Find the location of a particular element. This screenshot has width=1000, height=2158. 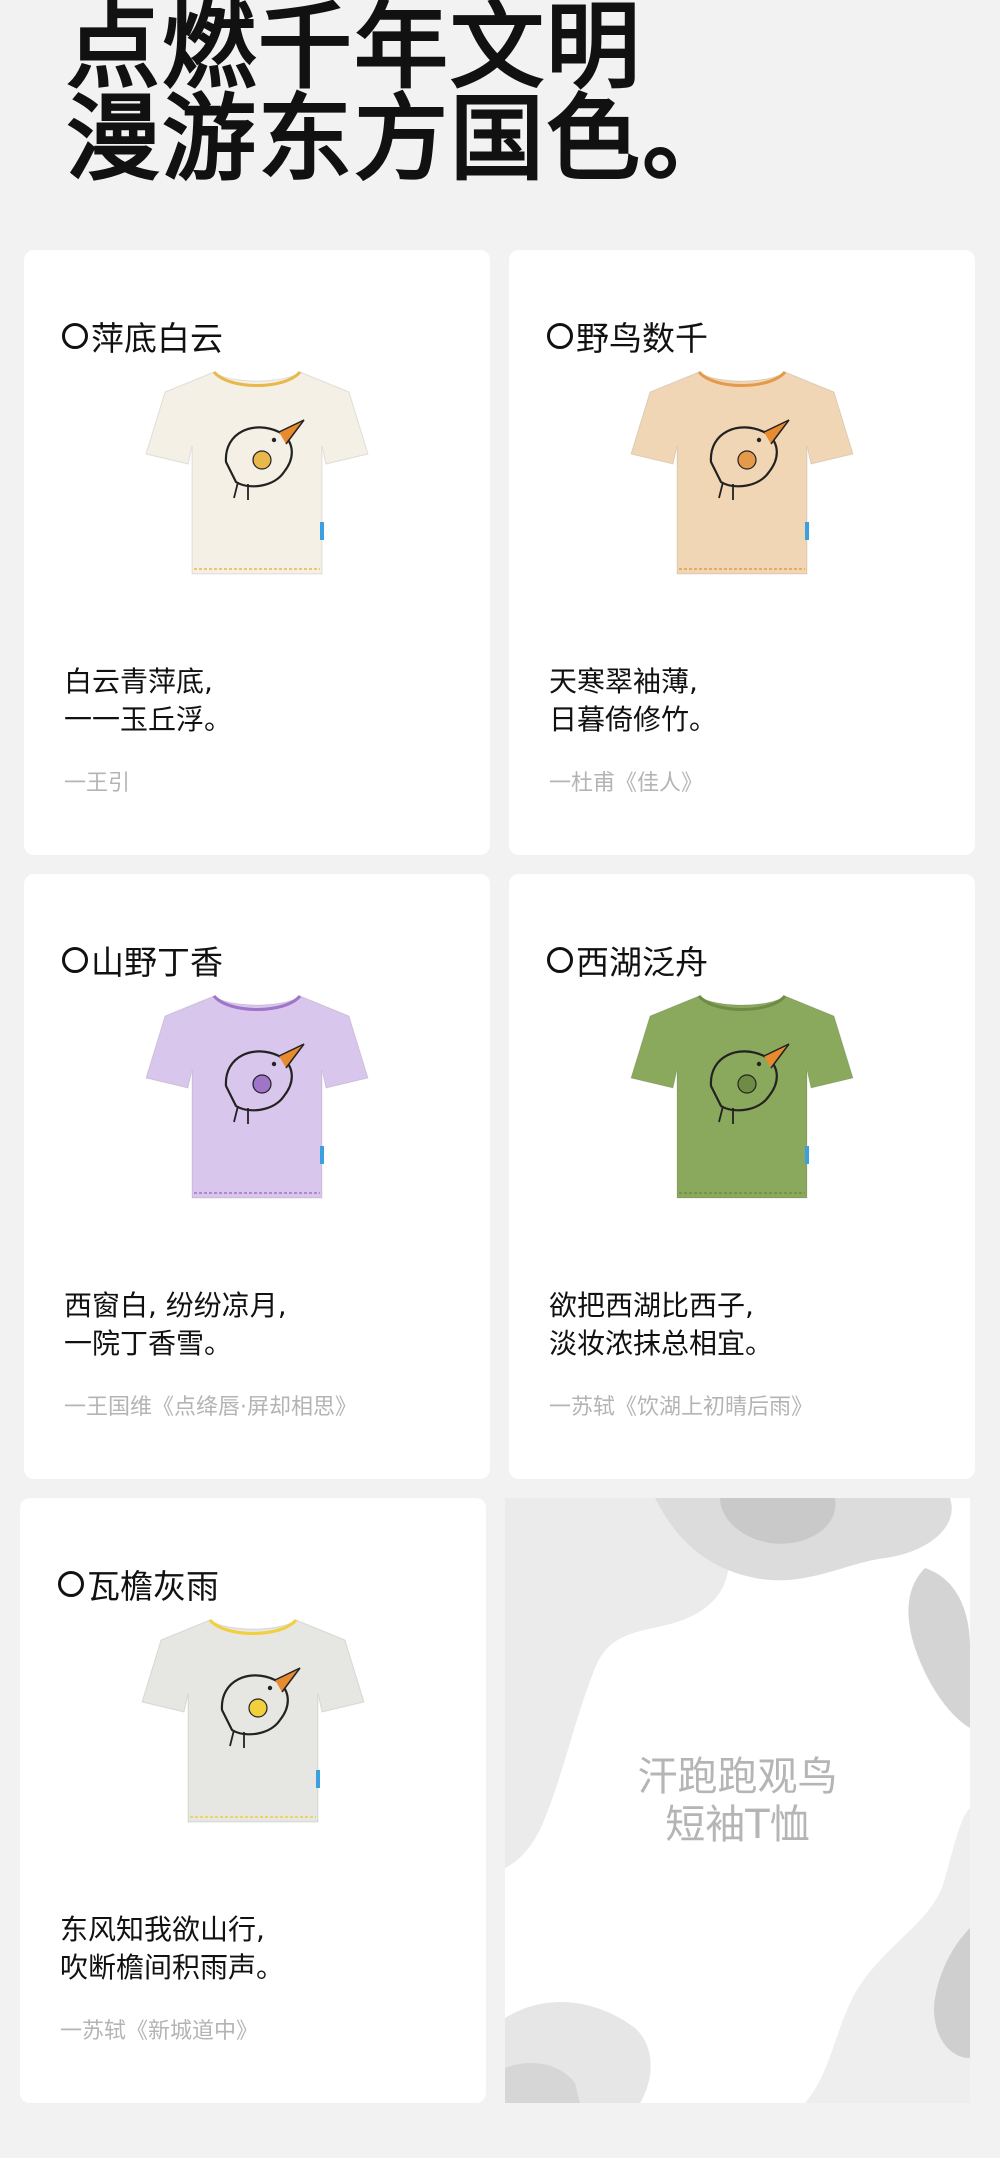

poem-credit: 一王引 is located at coordinates (97, 783).